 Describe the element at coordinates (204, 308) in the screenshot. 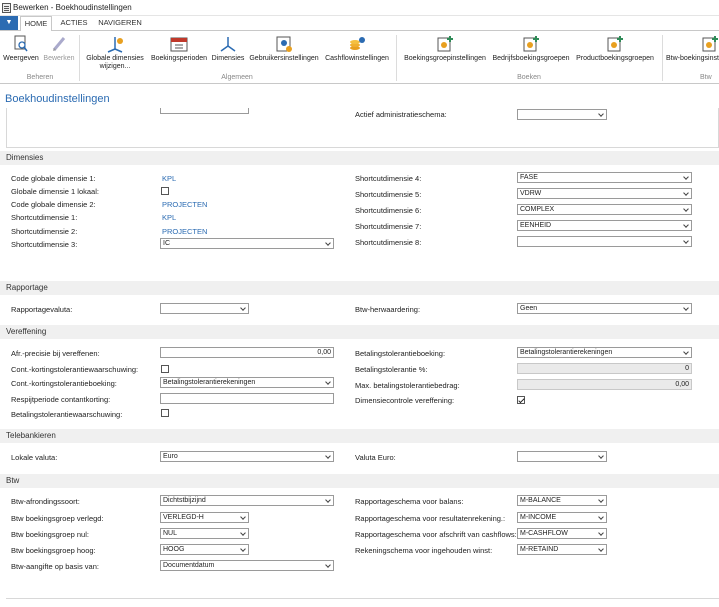

I see `reporting-currency-select` at that location.